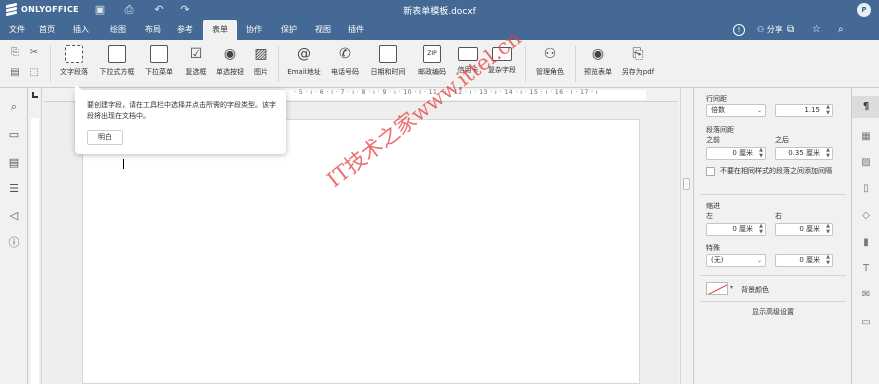  I want to click on tab-plugins: 插件, so click(356, 30).